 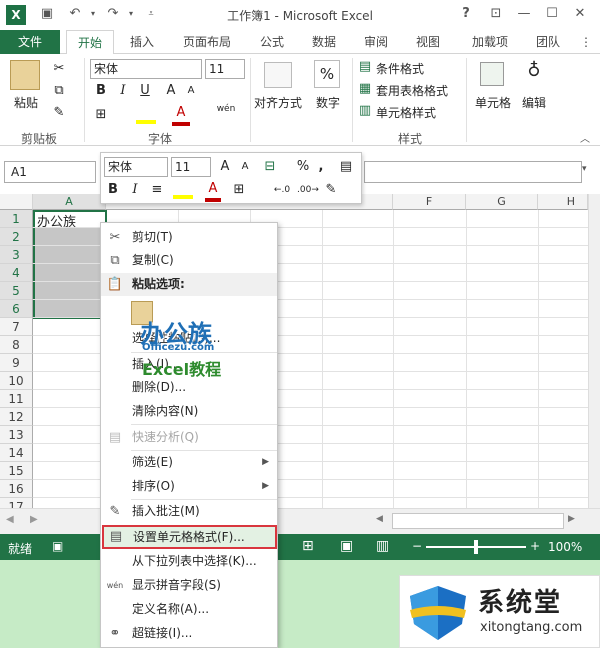 What do you see at coordinates (25, 75) in the screenshot?
I see `paste-icon` at bounding box center [25, 75].